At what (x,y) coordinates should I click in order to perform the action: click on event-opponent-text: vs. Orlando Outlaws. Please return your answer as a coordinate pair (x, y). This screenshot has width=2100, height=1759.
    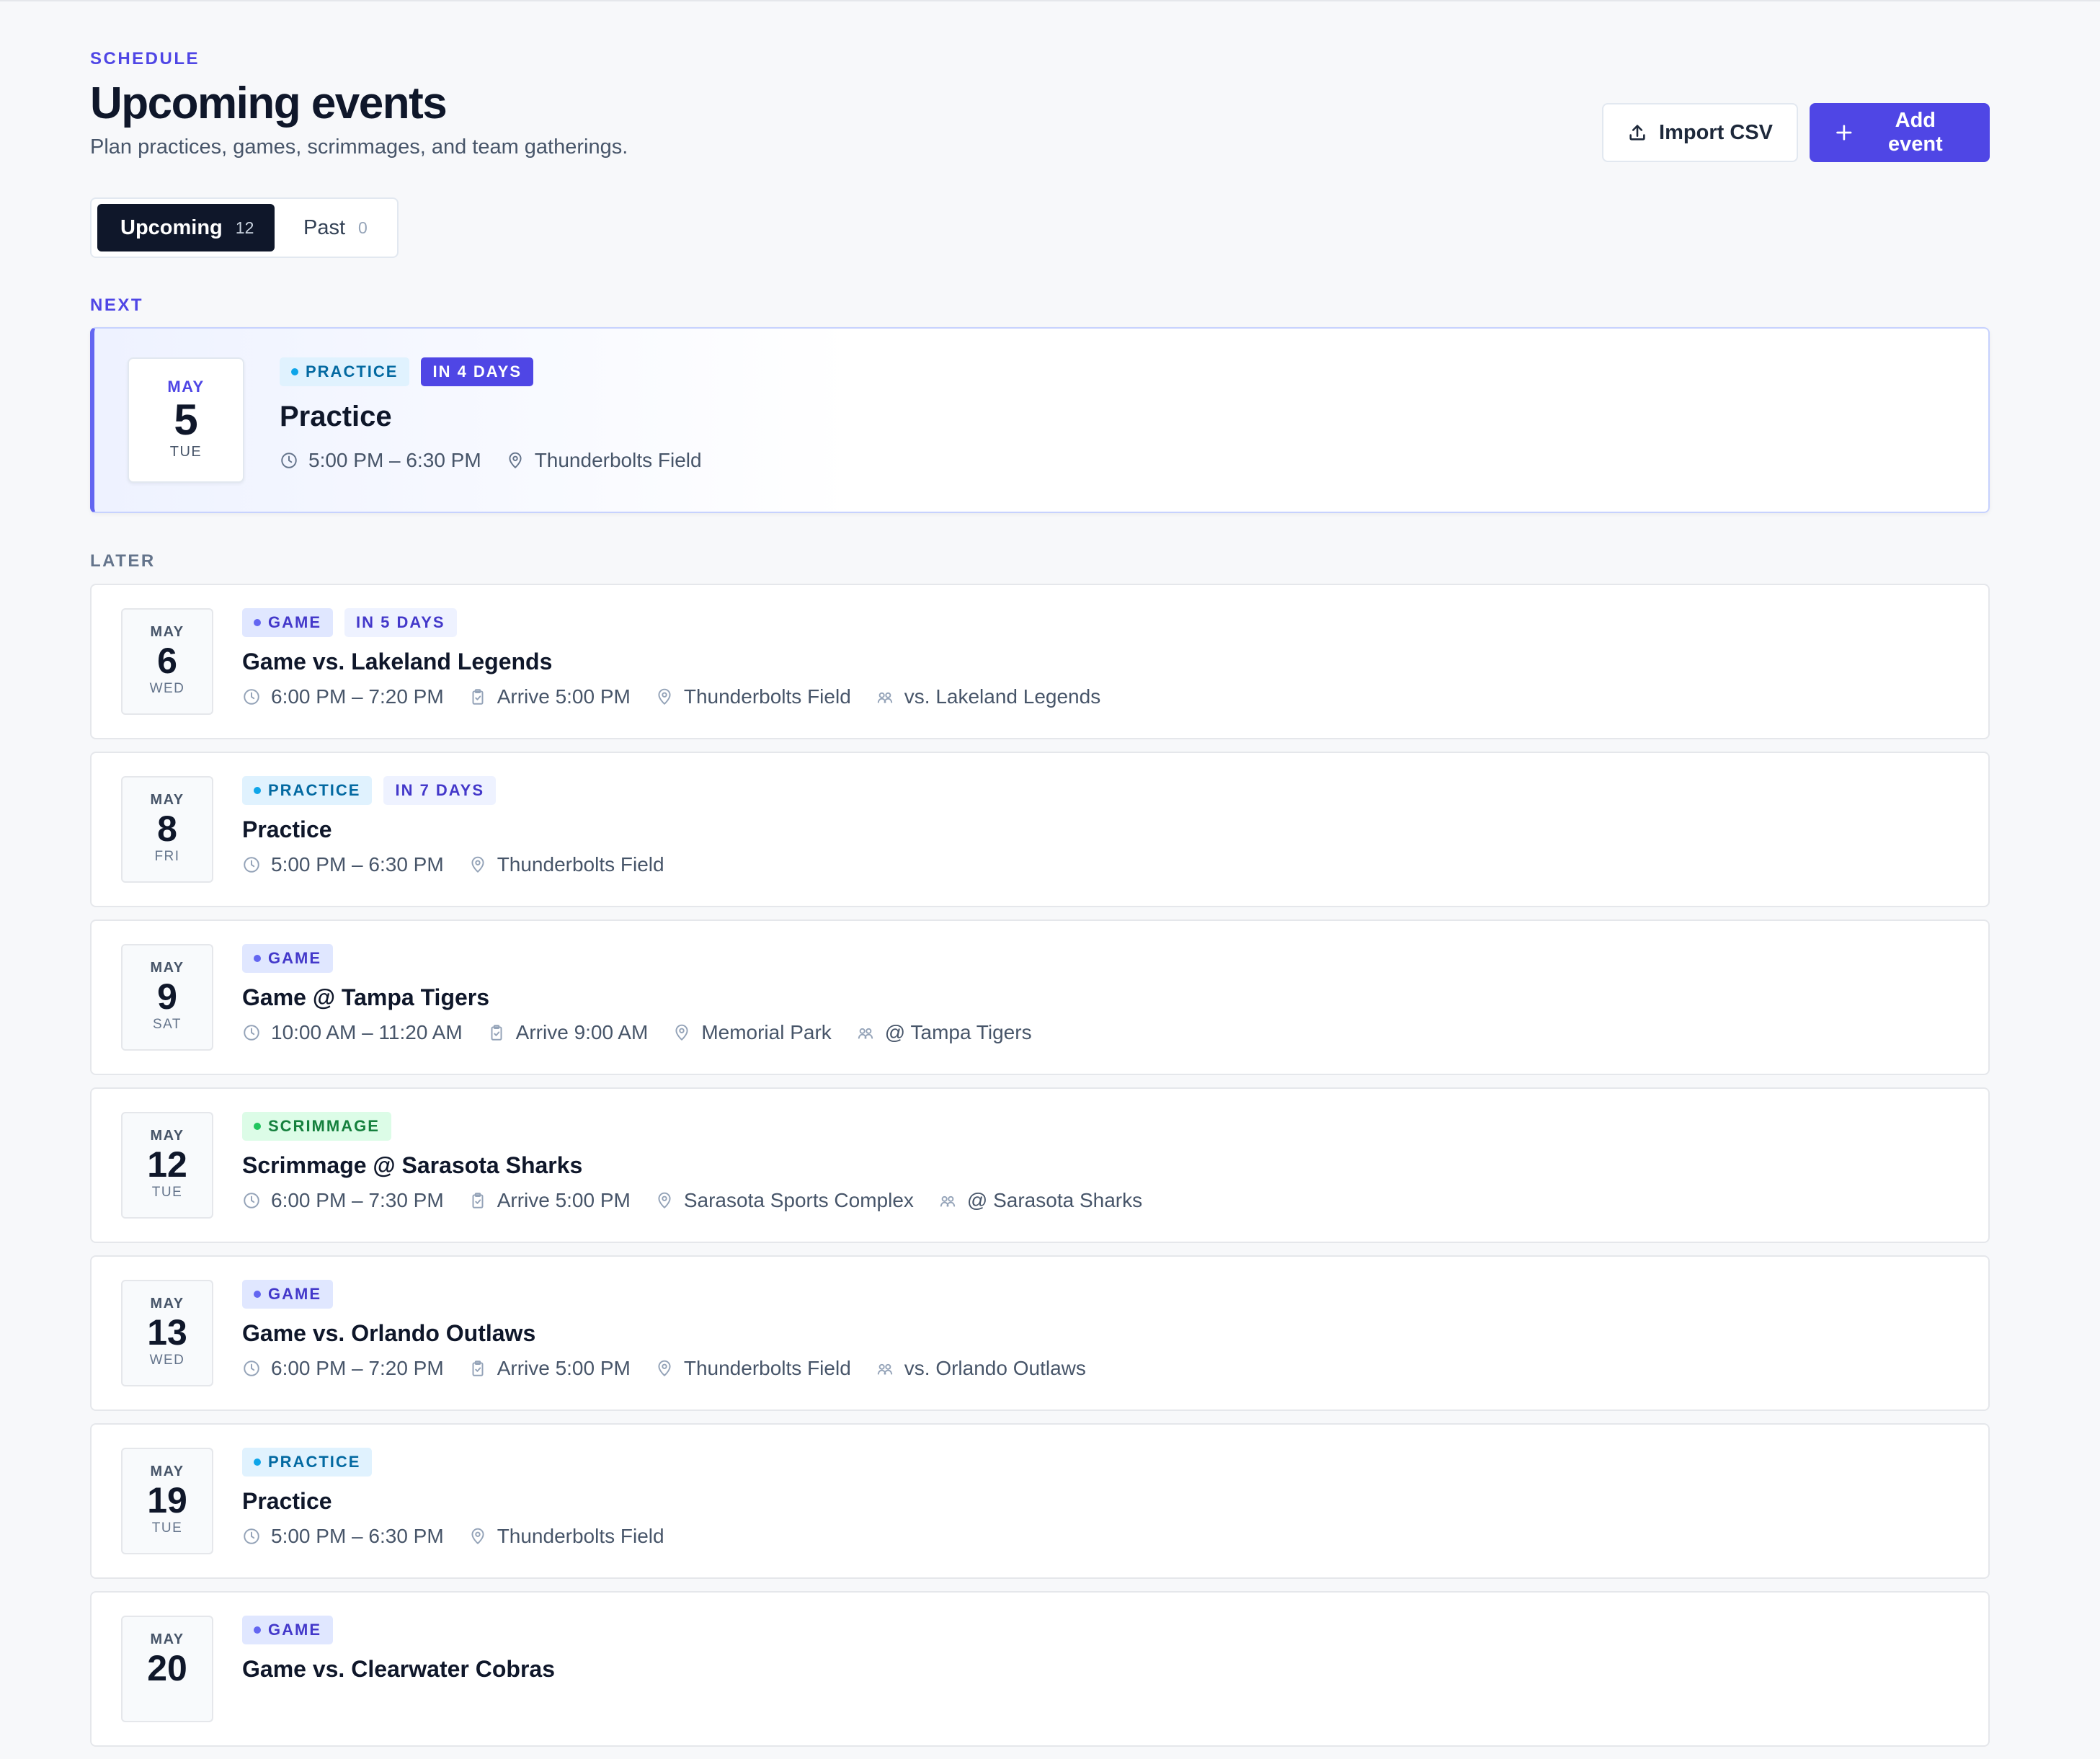
    Looking at the image, I should click on (995, 1368).